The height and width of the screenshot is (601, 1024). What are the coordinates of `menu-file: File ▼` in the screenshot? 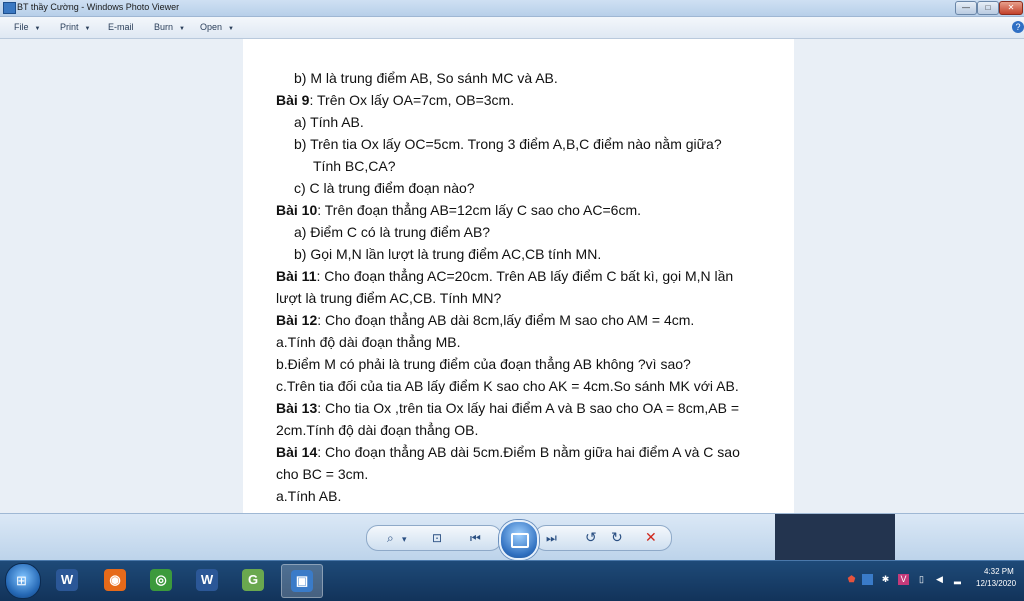 It's located at (27, 27).